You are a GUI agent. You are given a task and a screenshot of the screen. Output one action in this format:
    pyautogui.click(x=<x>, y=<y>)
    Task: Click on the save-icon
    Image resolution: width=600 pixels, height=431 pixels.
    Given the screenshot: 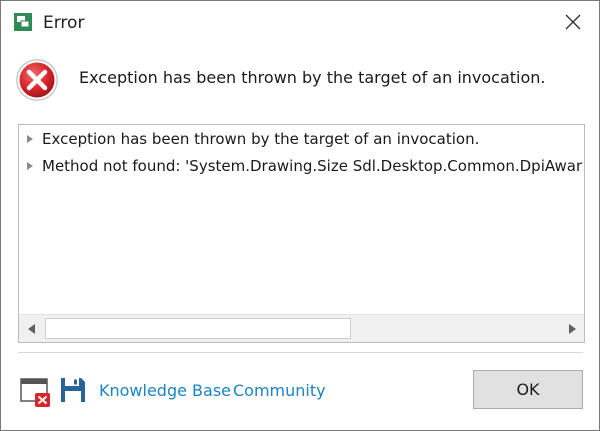 What is the action you would take?
    pyautogui.click(x=73, y=390)
    